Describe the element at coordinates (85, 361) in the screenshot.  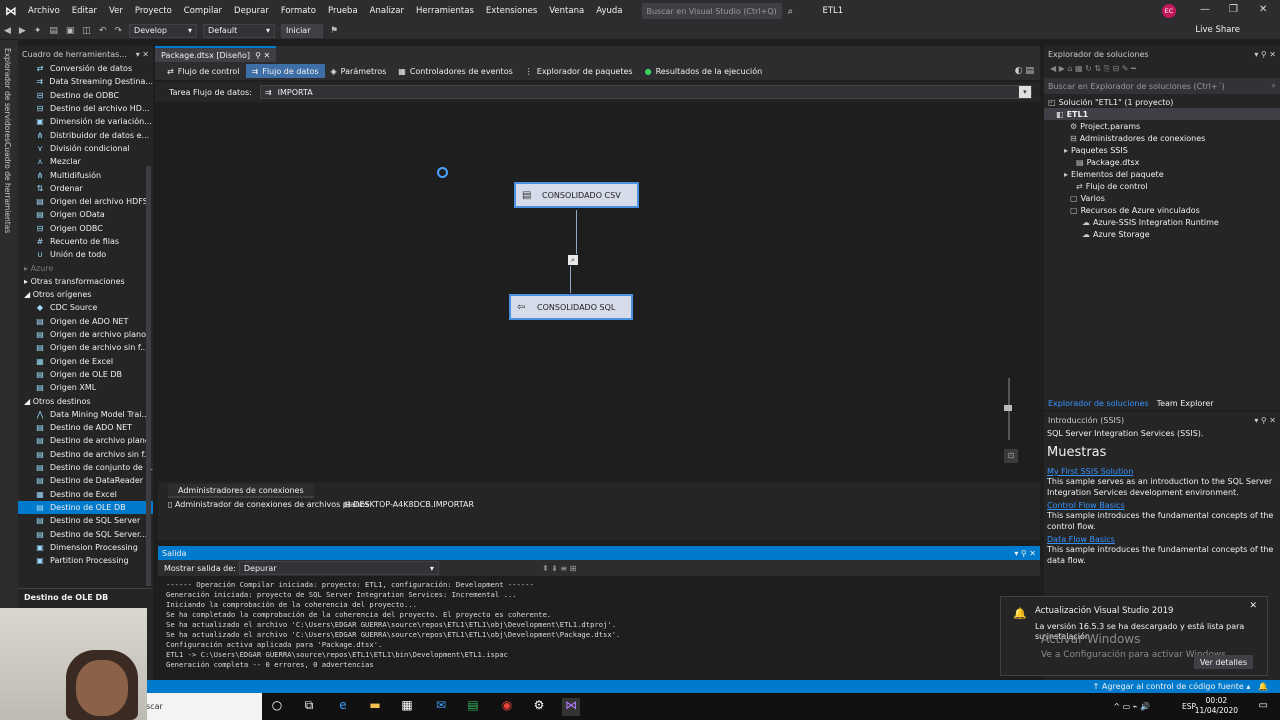
I see `toolbox-item: ▦ Origen de Excel` at that location.